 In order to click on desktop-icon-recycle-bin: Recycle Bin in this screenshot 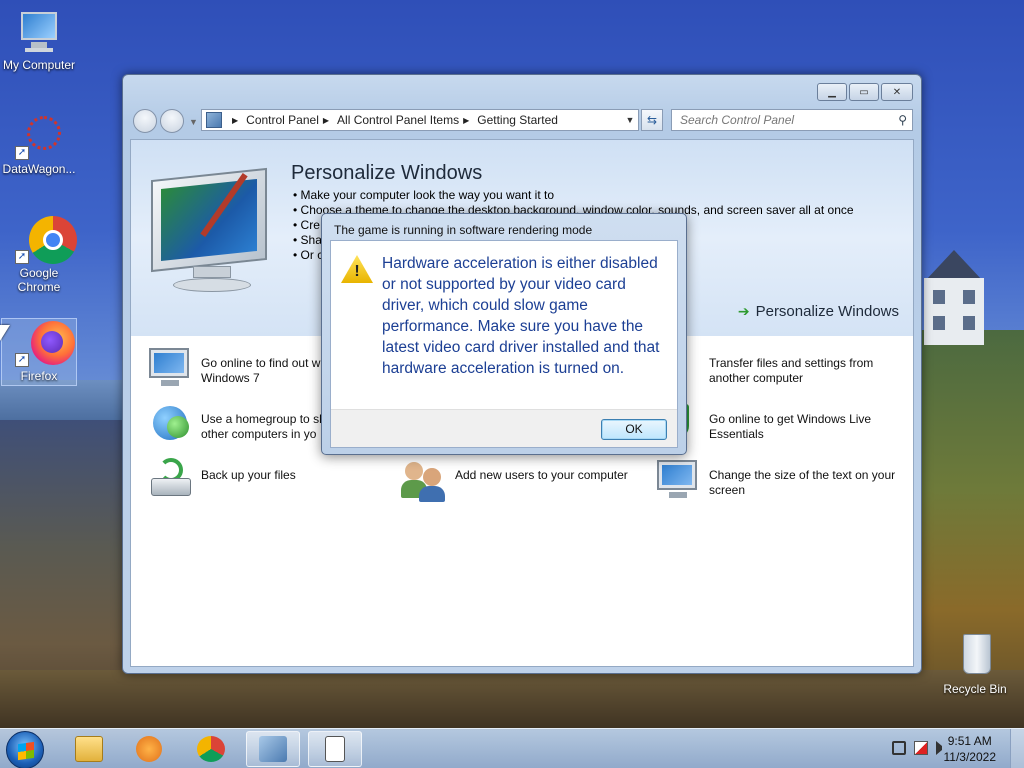, I will do `click(975, 664)`.